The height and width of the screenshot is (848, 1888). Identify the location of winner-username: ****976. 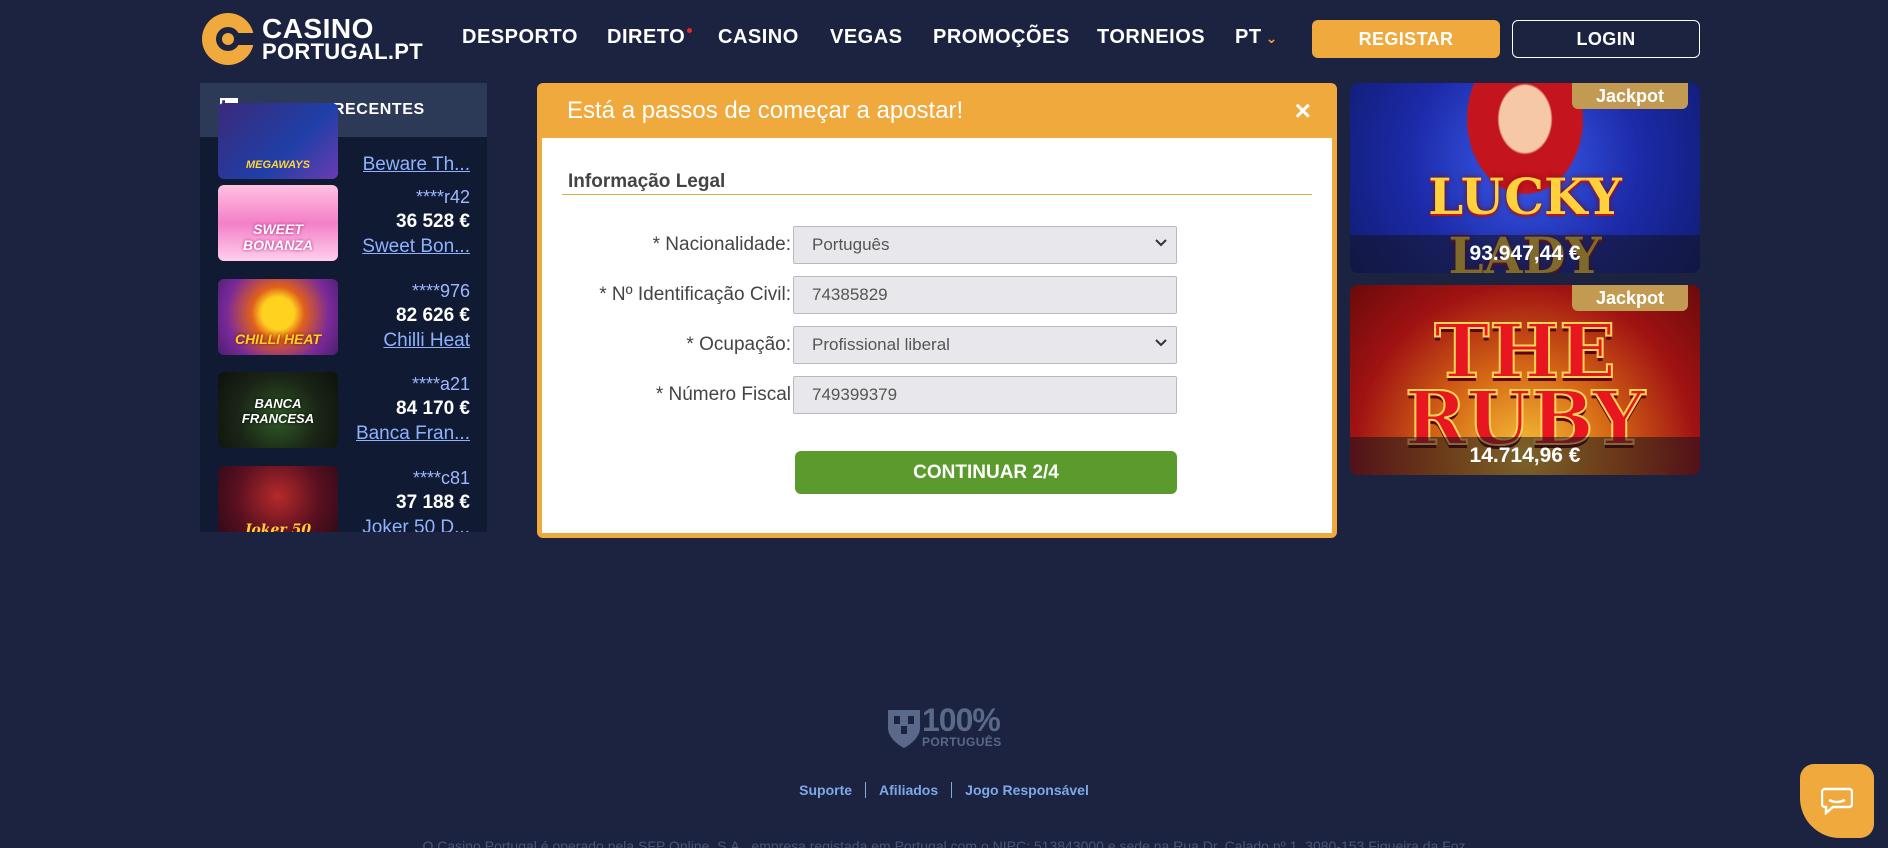
(440, 291).